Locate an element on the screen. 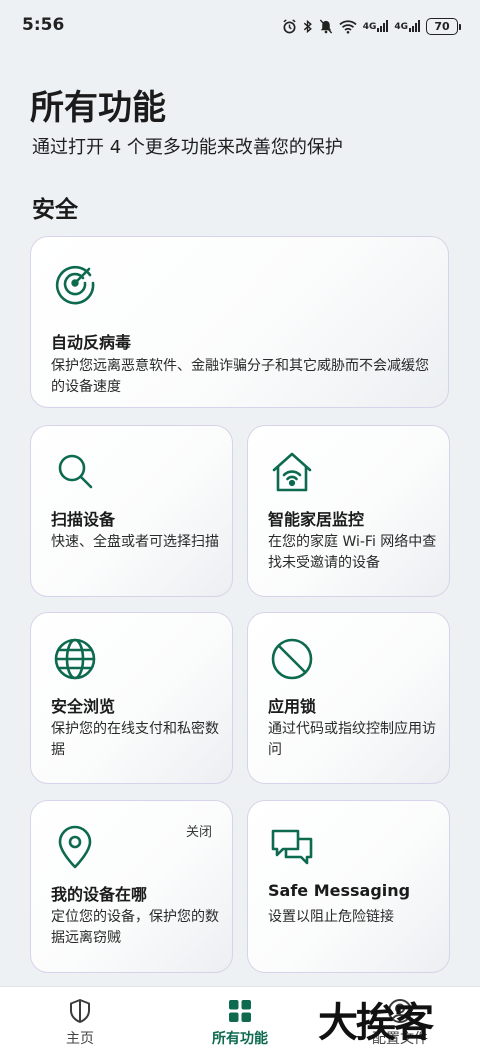 This screenshot has height=1058, width=480. card-title: Safe Messaging is located at coordinates (339, 890).